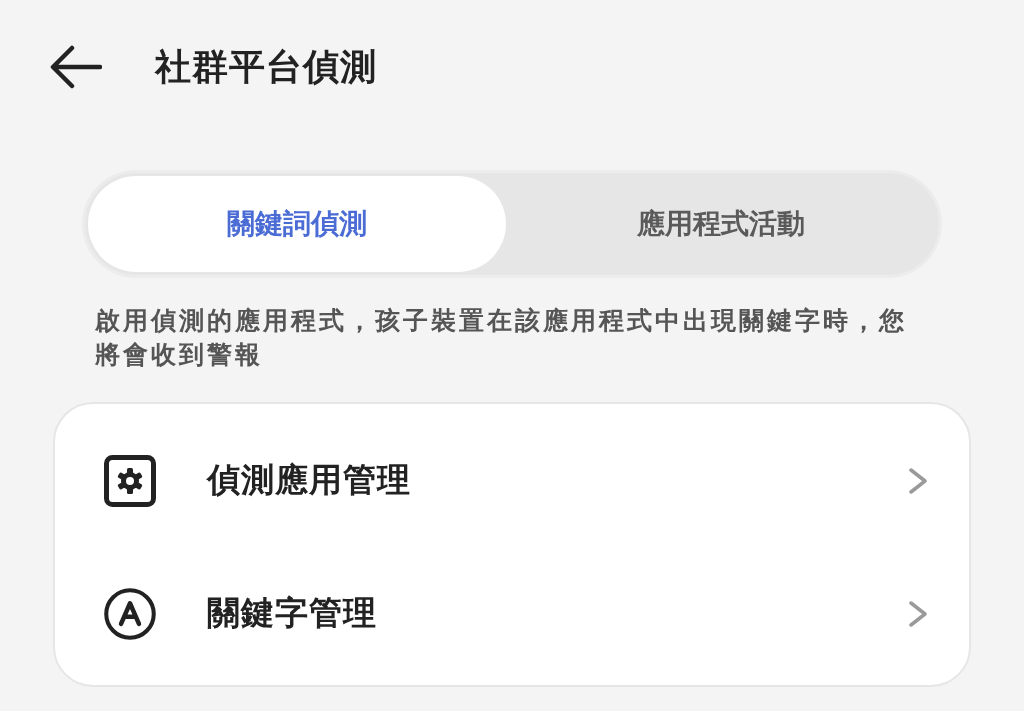 The height and width of the screenshot is (711, 1024). I want to click on back-arrow-icon, so click(76, 67).